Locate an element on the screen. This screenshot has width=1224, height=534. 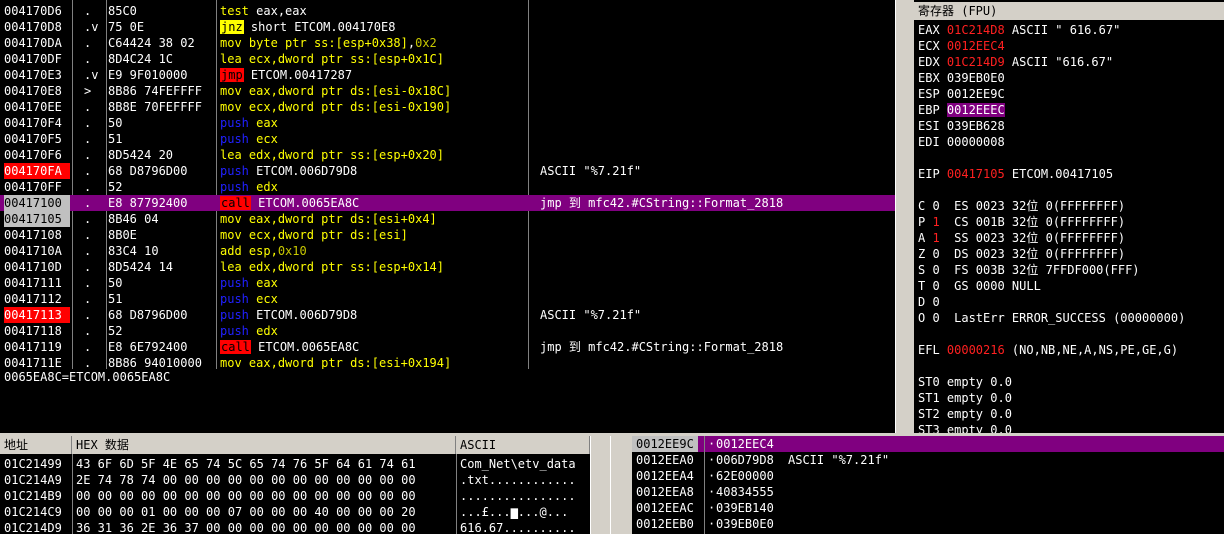
instruction-address: 004170DF is located at coordinates (37, 59).